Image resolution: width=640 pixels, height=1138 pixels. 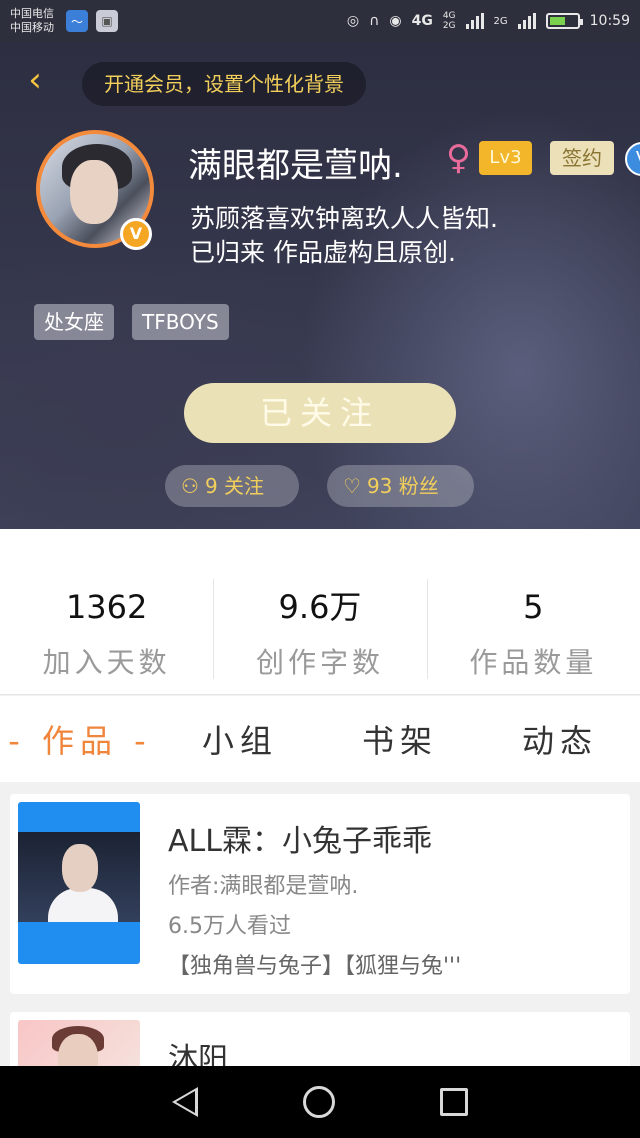 I want to click on back-button: ‹, so click(x=35, y=80).